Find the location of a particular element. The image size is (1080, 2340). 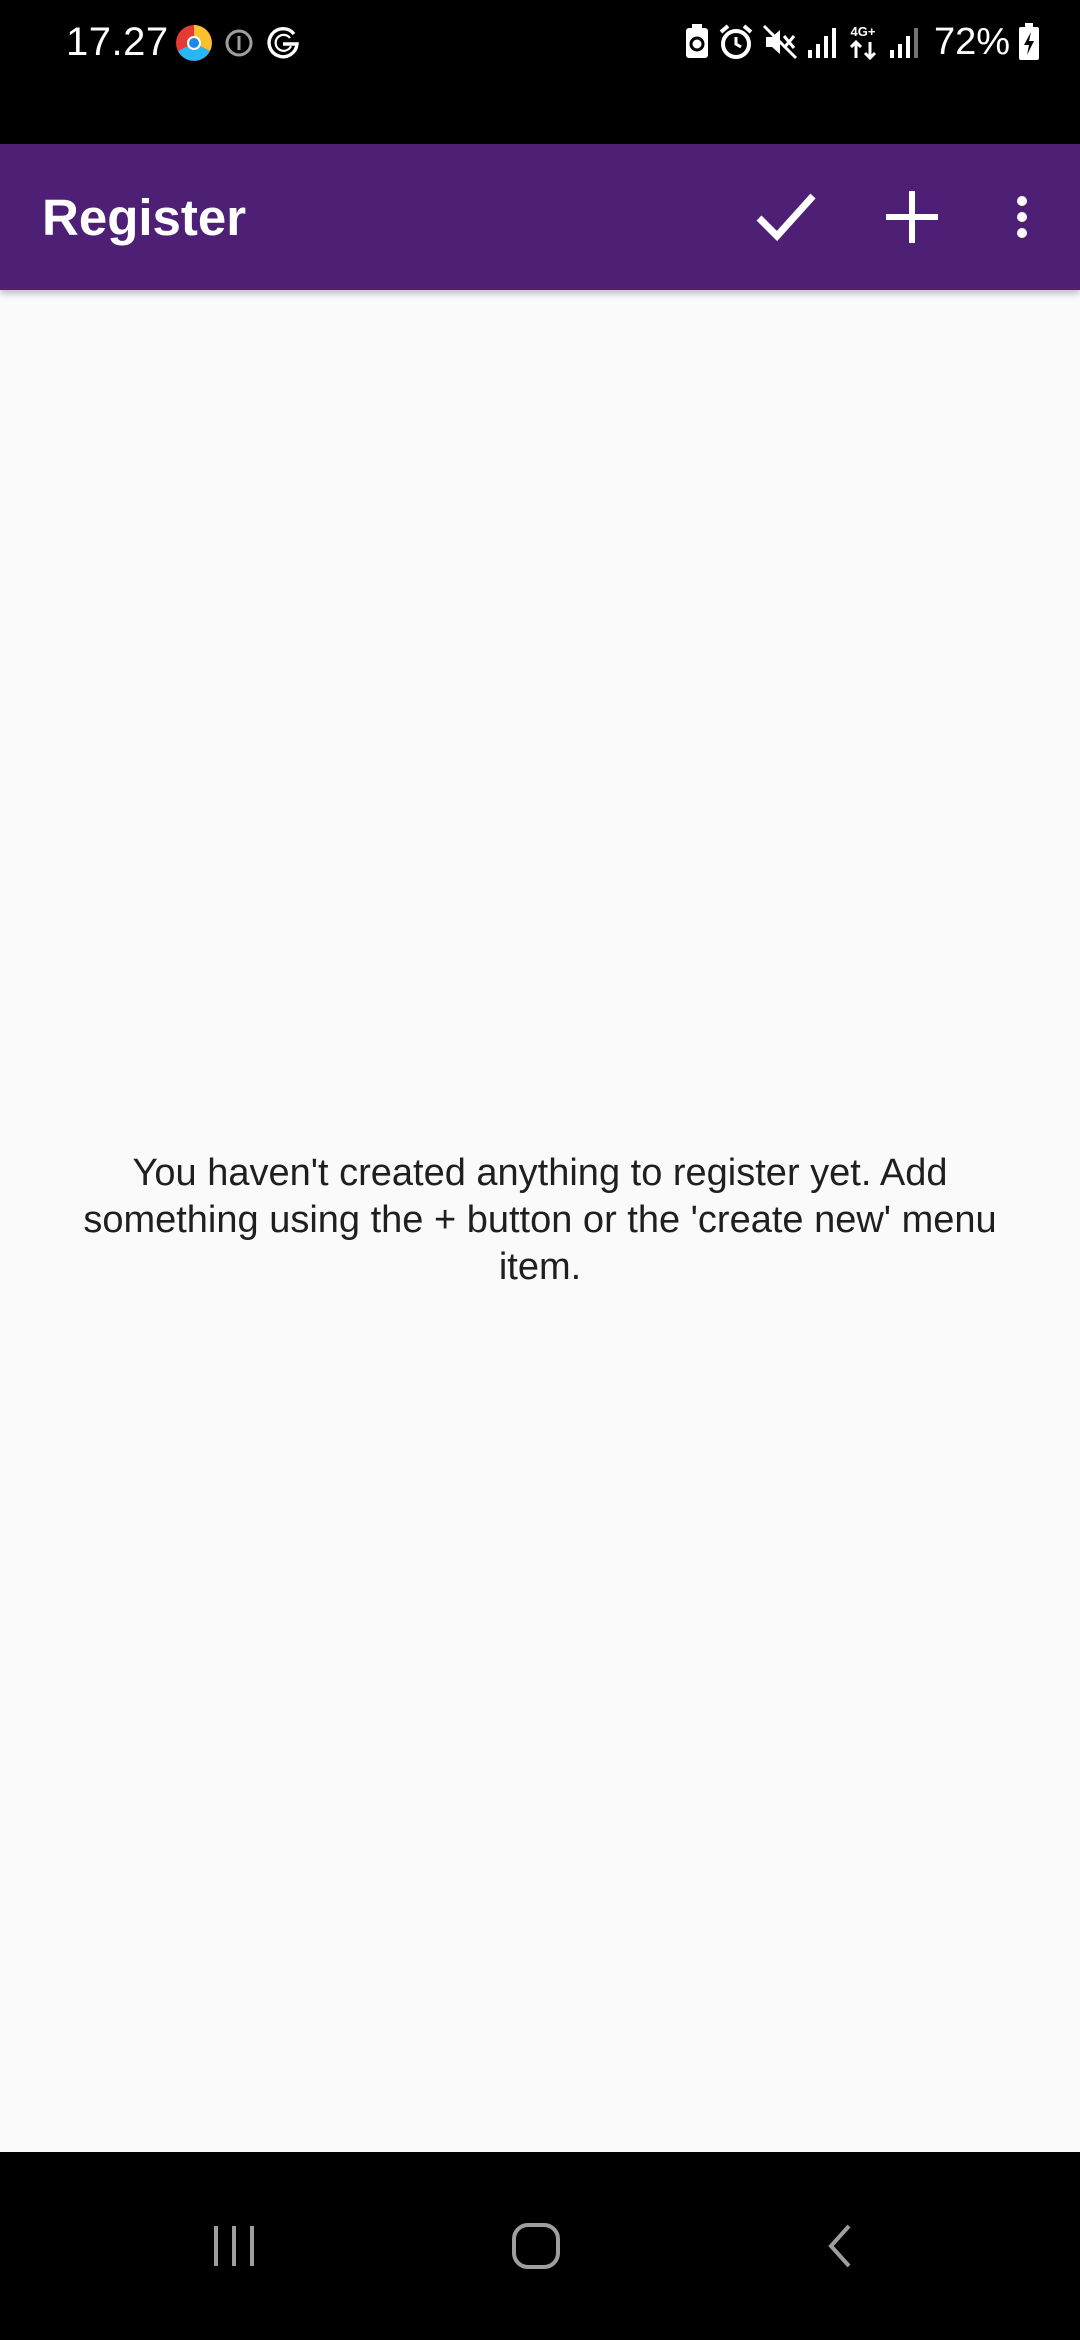

home-button is located at coordinates (536, 2246).